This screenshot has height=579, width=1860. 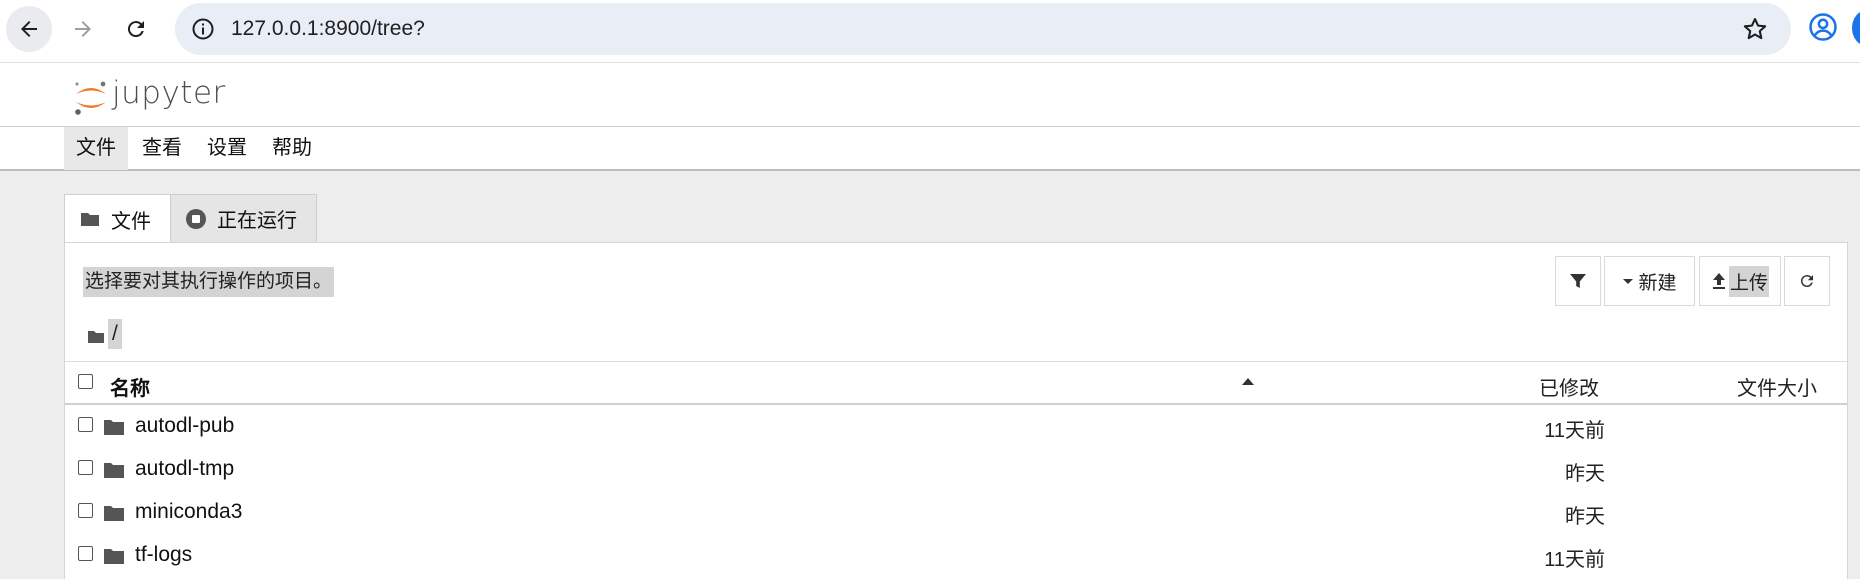 I want to click on tab-files-label: 文件, so click(x=131, y=221).